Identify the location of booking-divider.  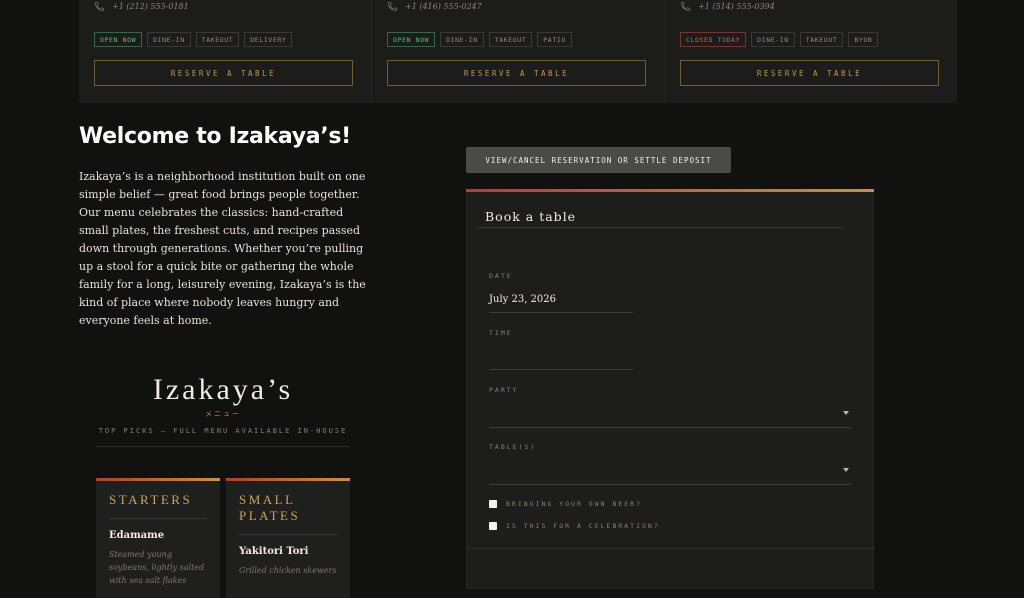
(670, 548).